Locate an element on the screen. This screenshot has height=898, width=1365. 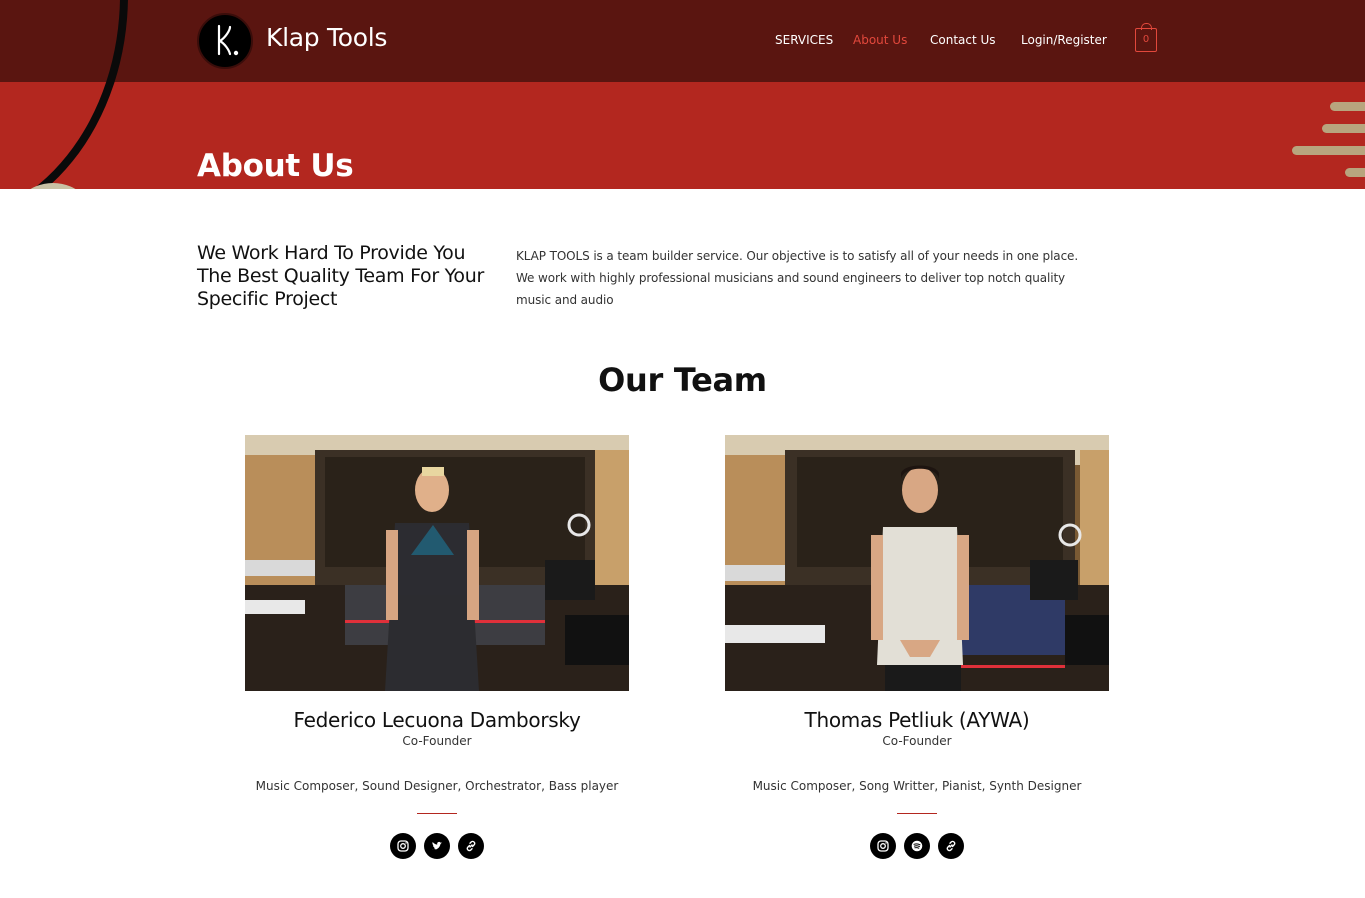
nav-login-register: Login/Register is located at coordinates (1064, 40).